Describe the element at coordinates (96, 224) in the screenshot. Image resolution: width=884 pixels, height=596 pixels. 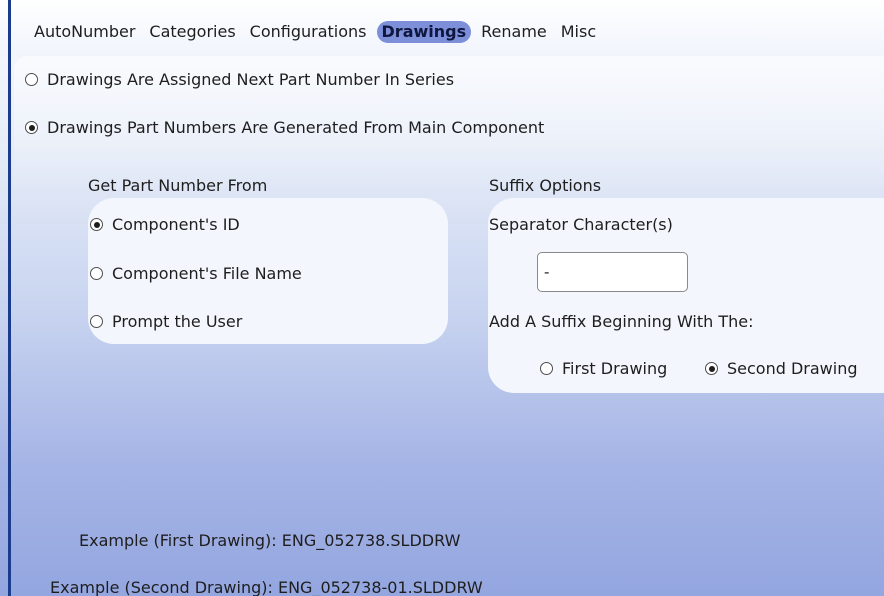
I see `radio-component-id` at that location.